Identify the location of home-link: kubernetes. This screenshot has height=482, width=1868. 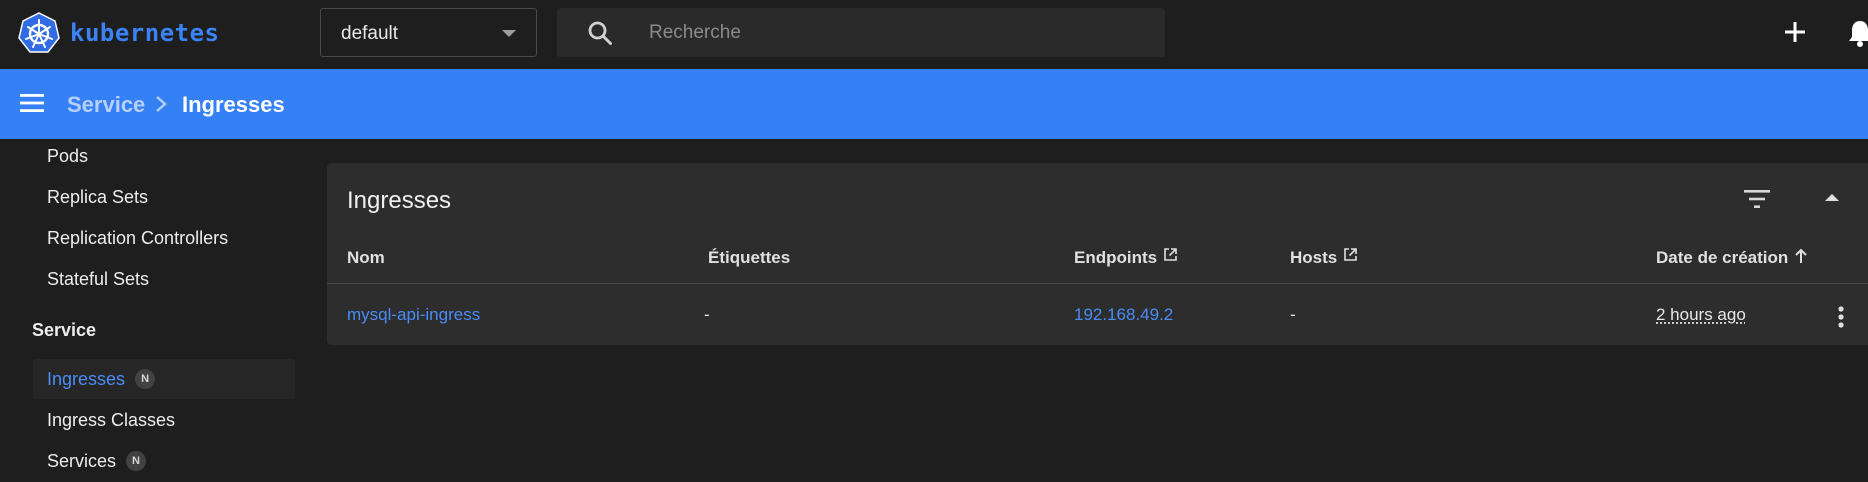
(119, 33).